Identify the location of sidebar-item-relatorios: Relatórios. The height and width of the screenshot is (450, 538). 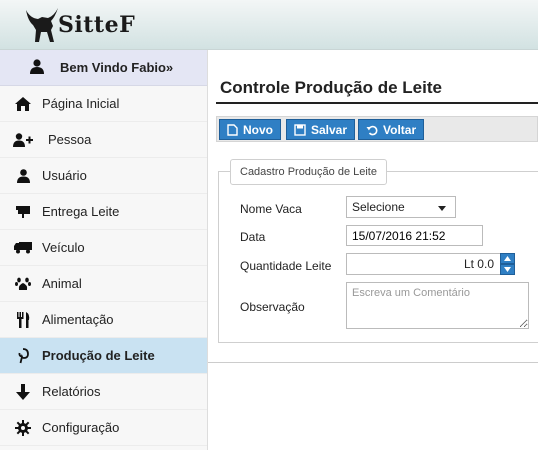
(103, 392).